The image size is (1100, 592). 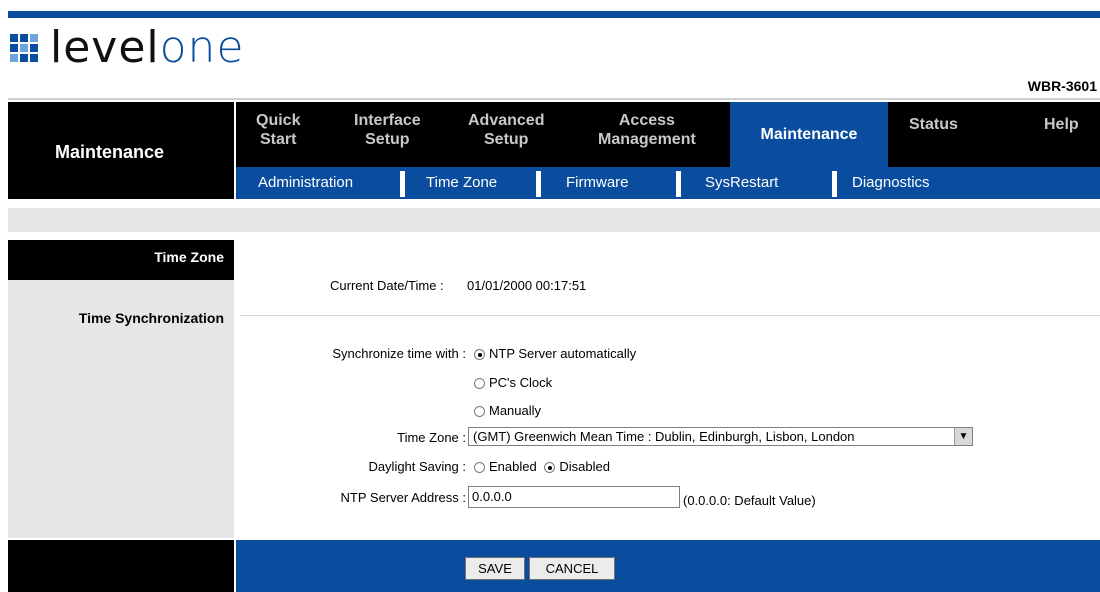 I want to click on sync-option-manually: Manually, so click(x=507, y=410).